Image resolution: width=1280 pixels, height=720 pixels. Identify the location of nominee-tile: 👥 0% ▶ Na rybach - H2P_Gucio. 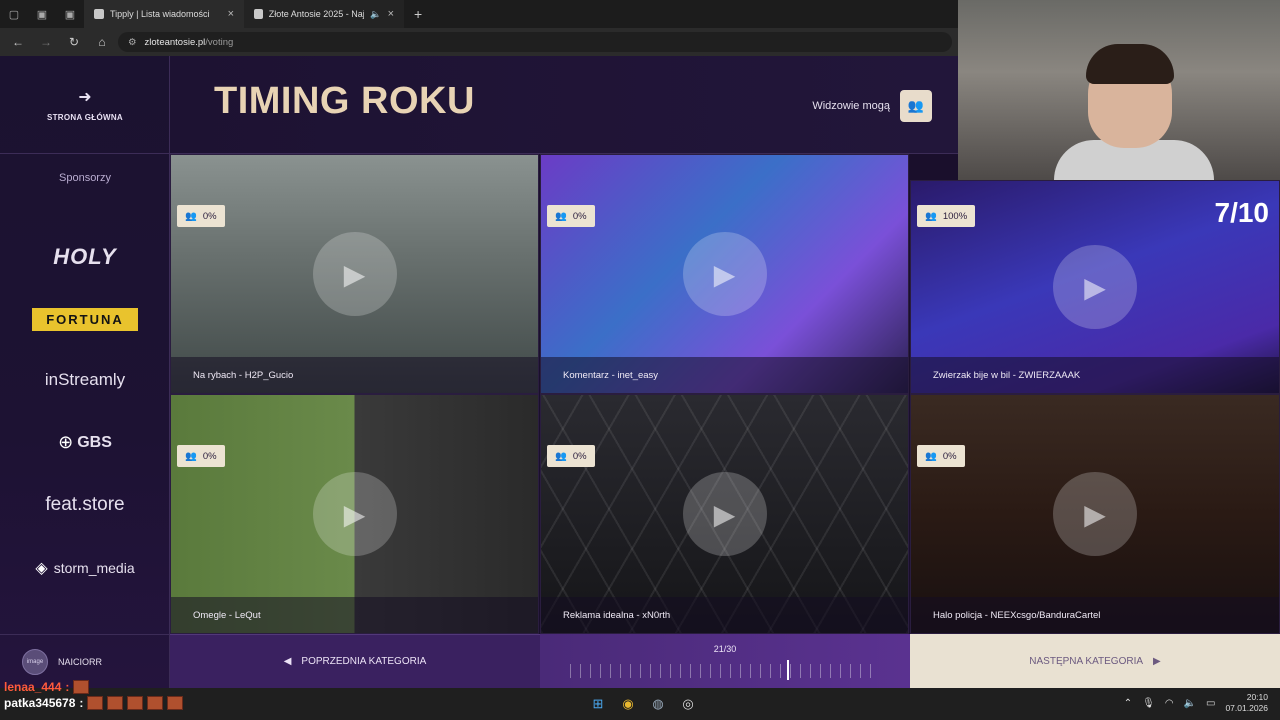
(354, 274).